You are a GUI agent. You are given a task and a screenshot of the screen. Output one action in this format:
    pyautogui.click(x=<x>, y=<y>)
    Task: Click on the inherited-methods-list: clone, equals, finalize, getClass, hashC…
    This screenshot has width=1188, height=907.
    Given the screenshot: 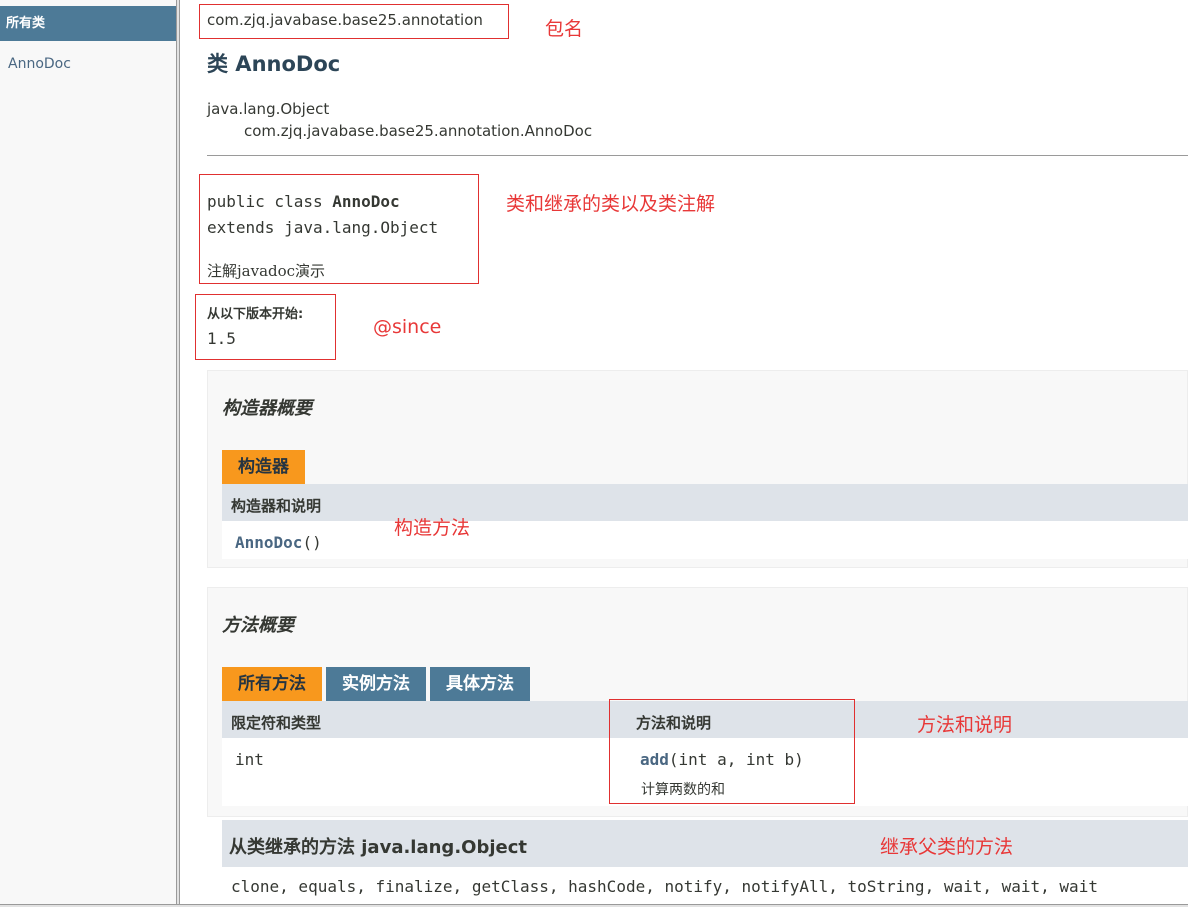 What is the action you would take?
    pyautogui.click(x=705, y=887)
    